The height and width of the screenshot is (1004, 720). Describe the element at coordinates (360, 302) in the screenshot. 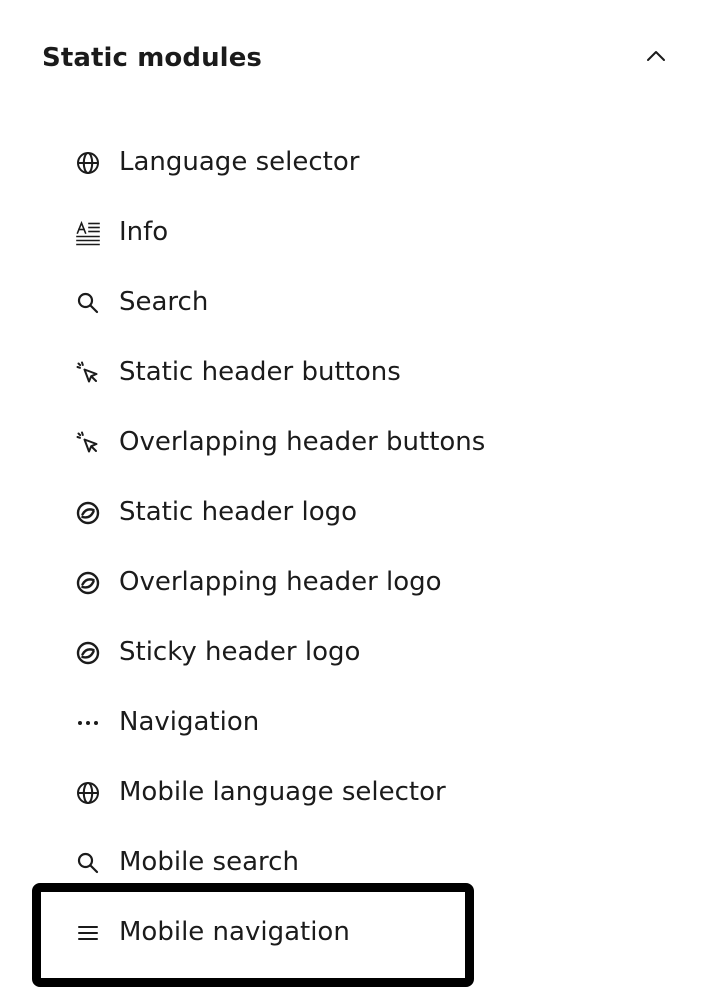

I see `module-item-search: Search` at that location.